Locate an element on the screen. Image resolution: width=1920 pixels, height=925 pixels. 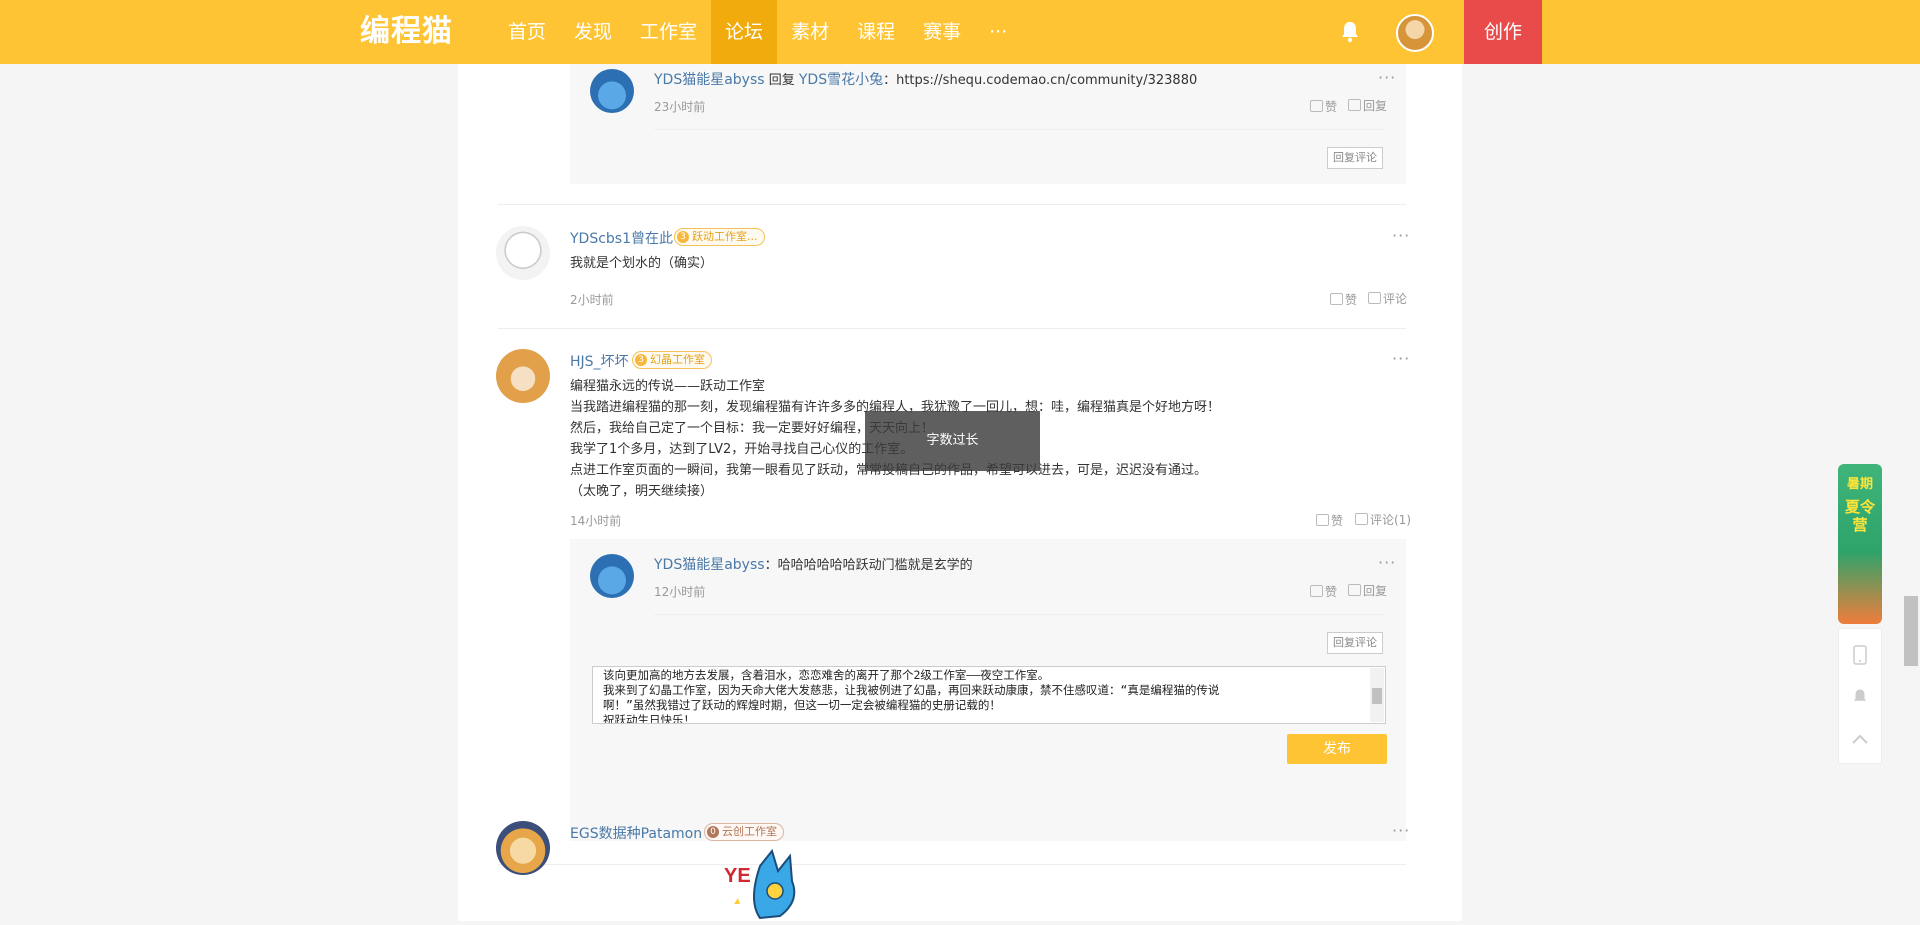
notification-icon is located at coordinates (1860, 697).